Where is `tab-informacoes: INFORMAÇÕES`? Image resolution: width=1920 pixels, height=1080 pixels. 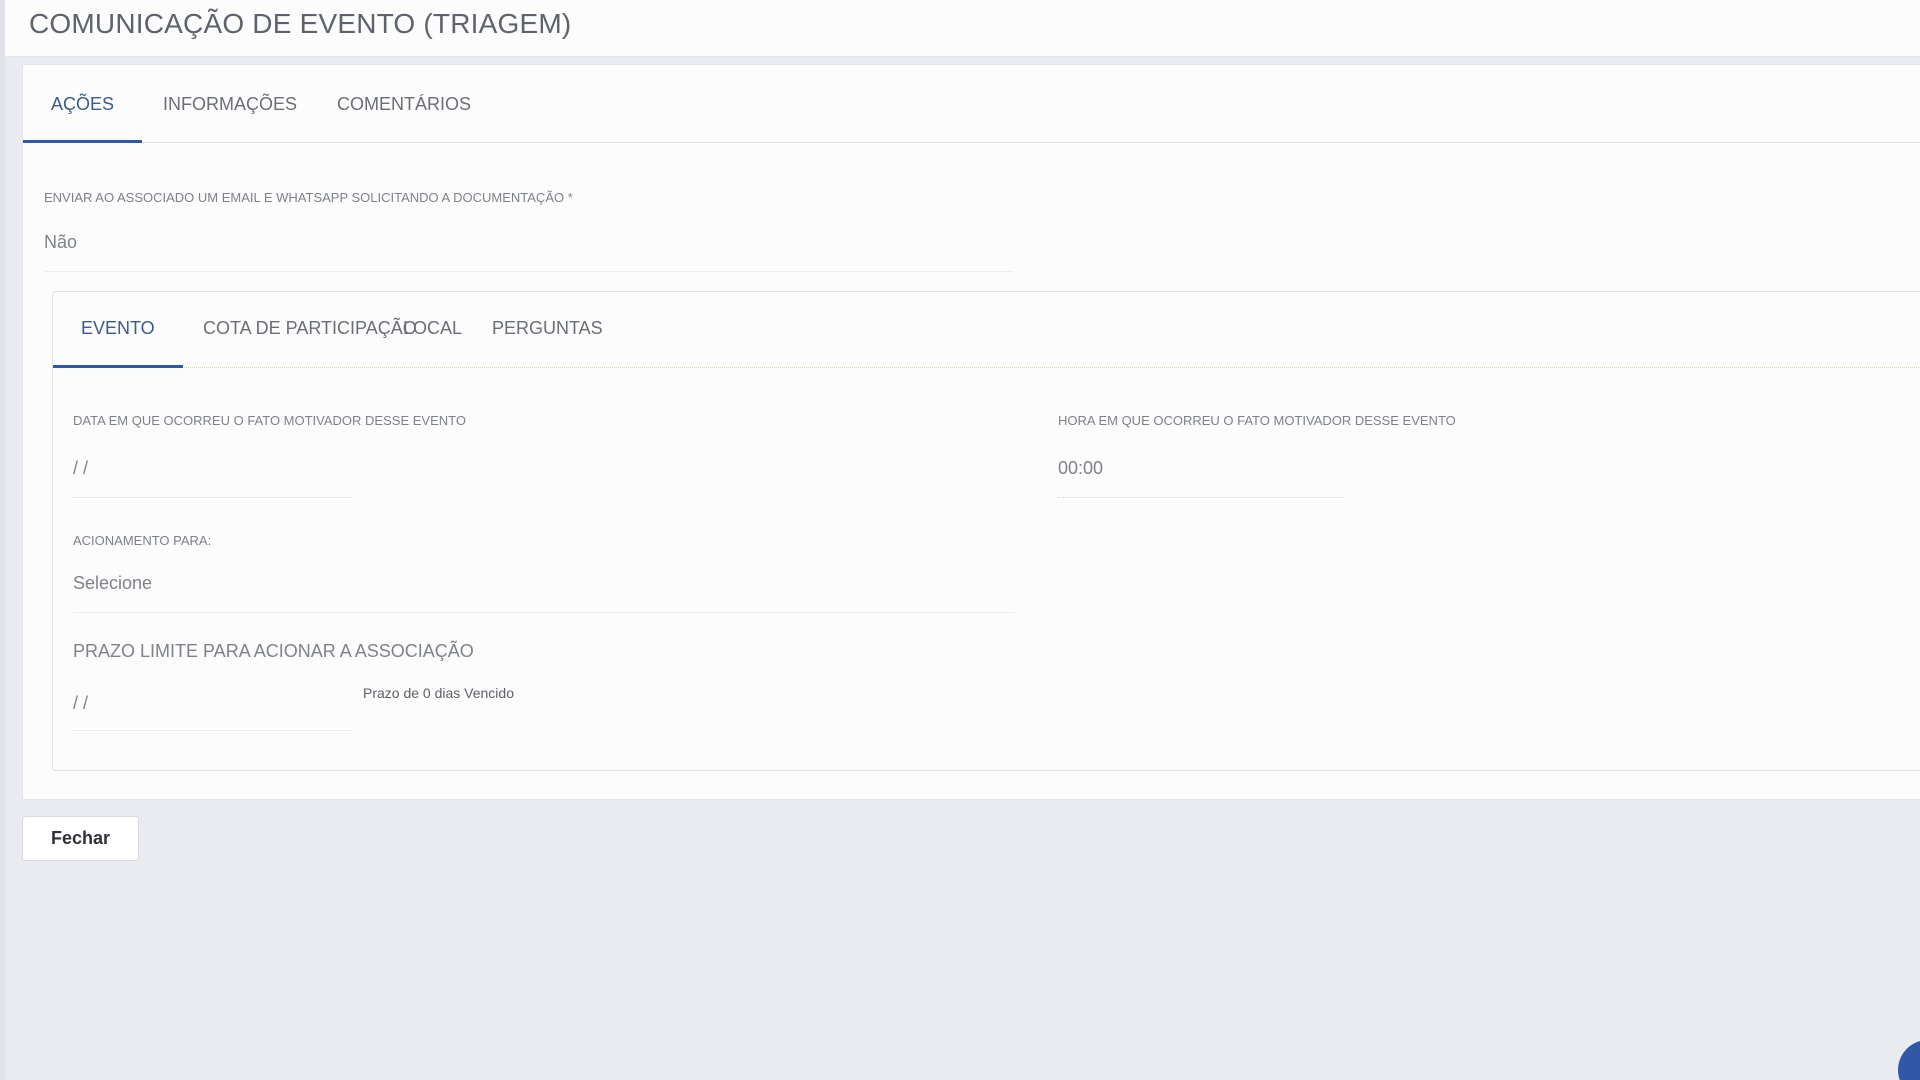
tab-informacoes: INFORMAÇÕES is located at coordinates (230, 104).